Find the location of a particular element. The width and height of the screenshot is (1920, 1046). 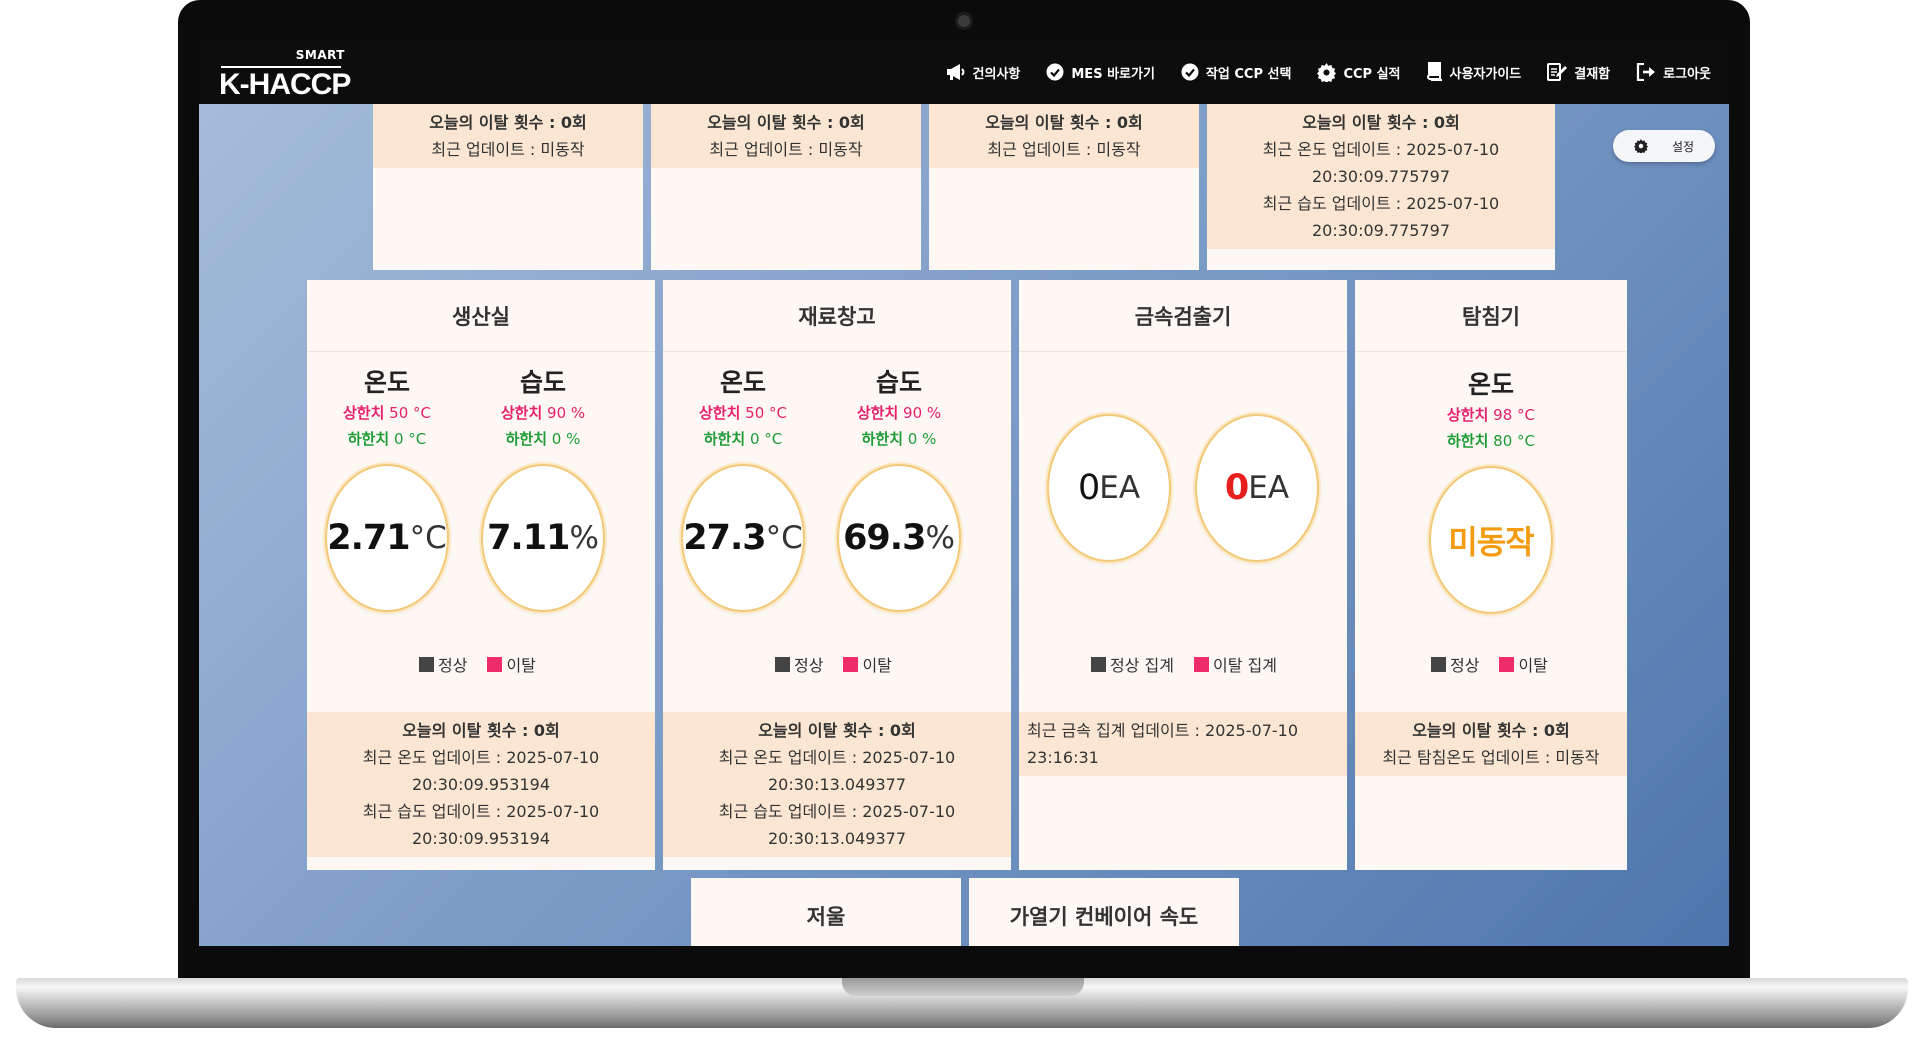

humid-gauge: 69.3% is located at coordinates (899, 538).